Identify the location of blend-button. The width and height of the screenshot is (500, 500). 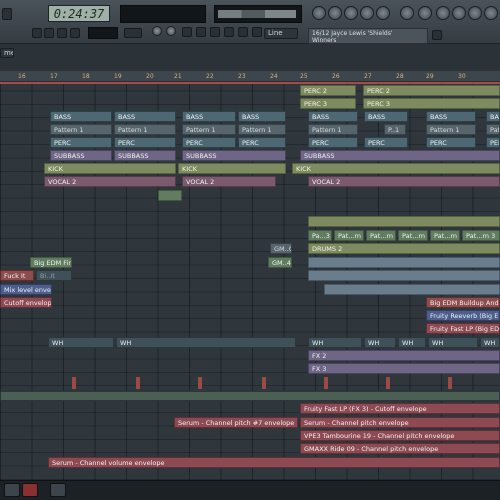
(201, 32).